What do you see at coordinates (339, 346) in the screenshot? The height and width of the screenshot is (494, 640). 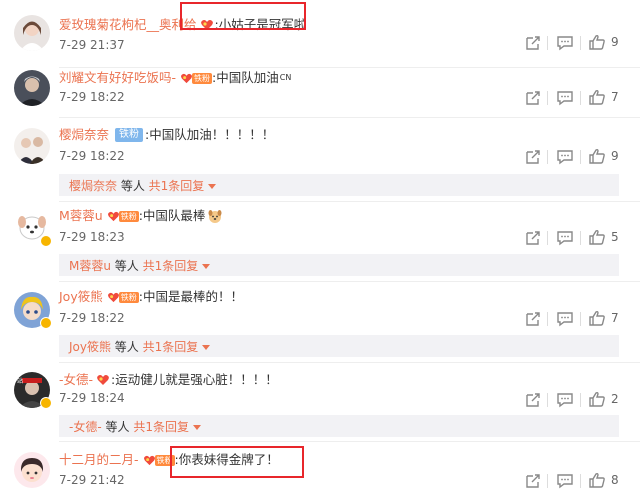 I see `reply-summary: Joy筱熊 等人 共1条回复` at bounding box center [339, 346].